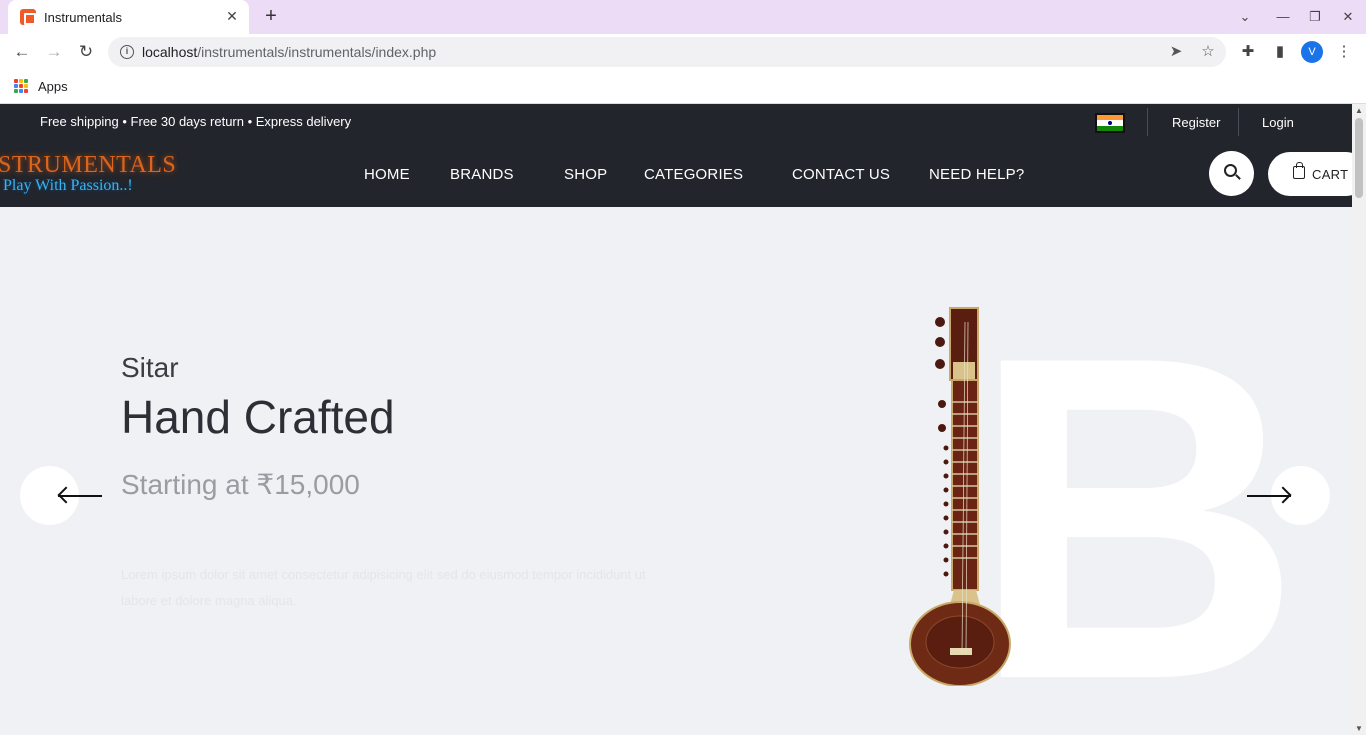 This screenshot has height=735, width=1366. I want to click on profile-avatar: V, so click(1312, 52).